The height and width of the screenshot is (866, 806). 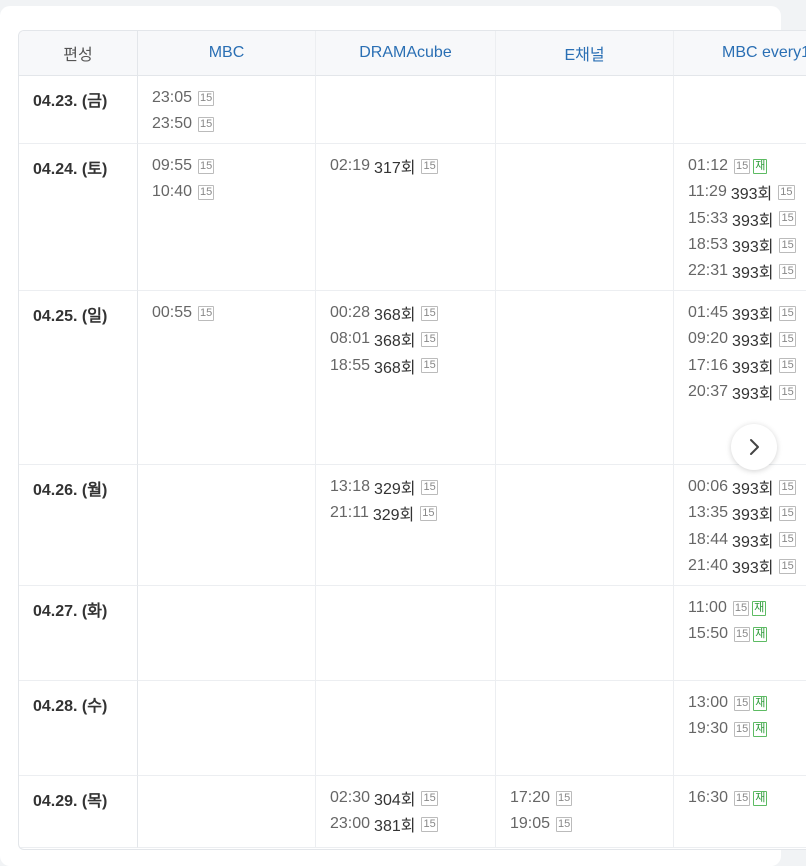 I want to click on airtime-slot: 23:00 381회 15, so click(x=384, y=824).